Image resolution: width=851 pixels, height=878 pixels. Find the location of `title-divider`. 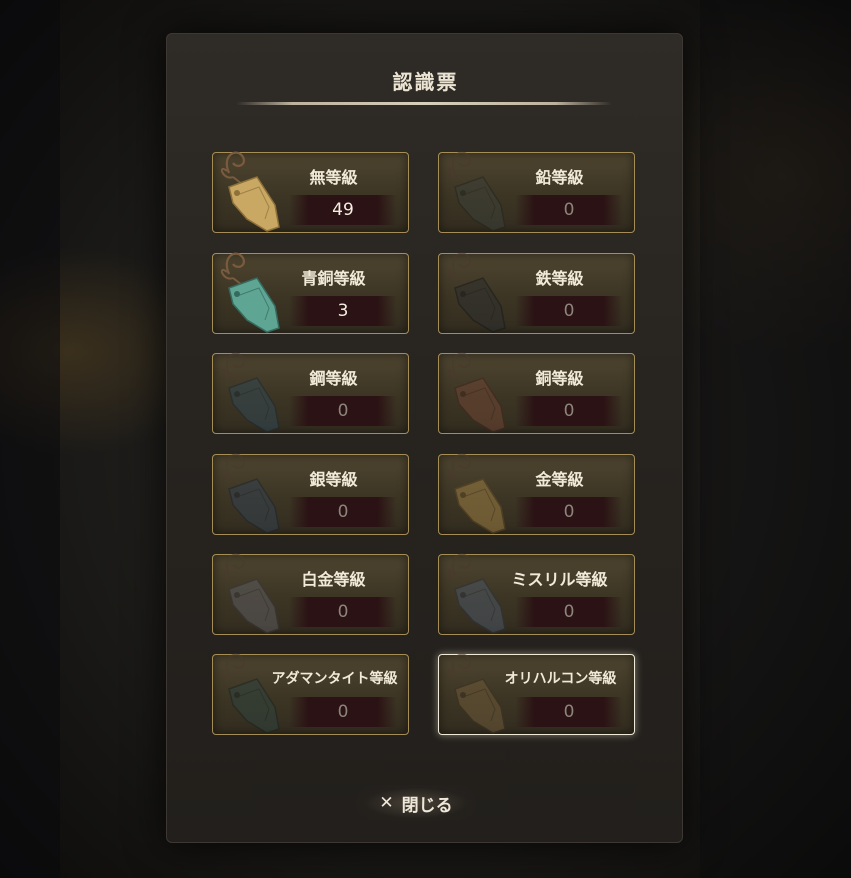

title-divider is located at coordinates (424, 103).